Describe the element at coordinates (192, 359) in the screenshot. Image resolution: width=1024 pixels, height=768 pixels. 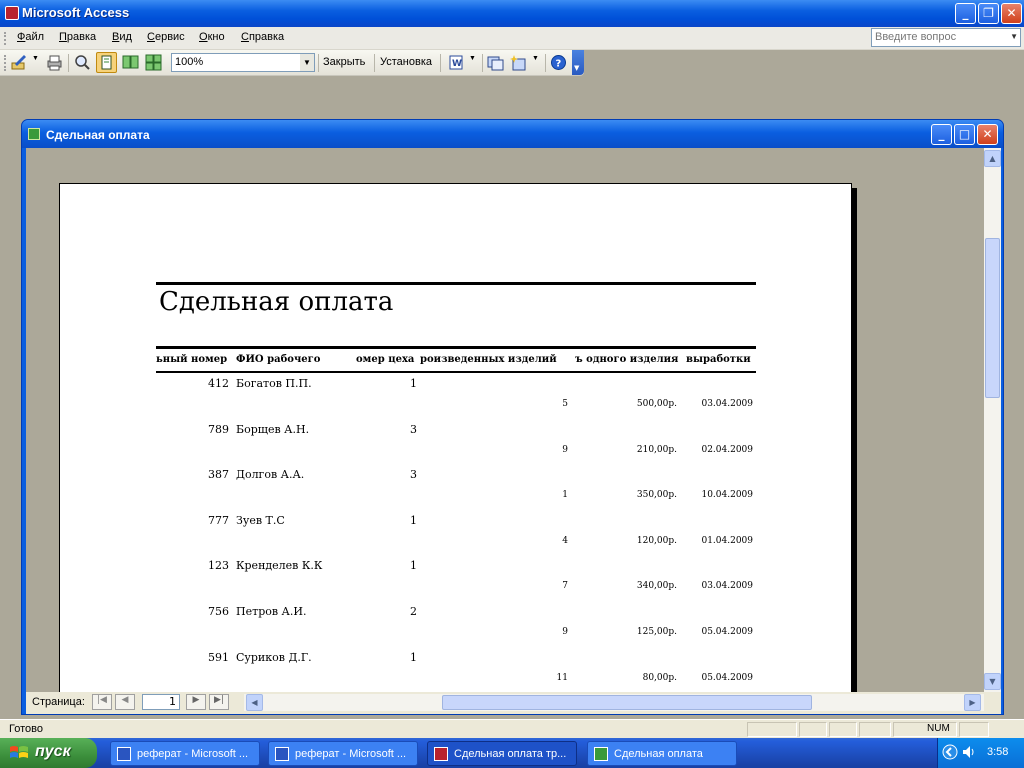
I see `column-header-tab-number: ьный номер` at that location.